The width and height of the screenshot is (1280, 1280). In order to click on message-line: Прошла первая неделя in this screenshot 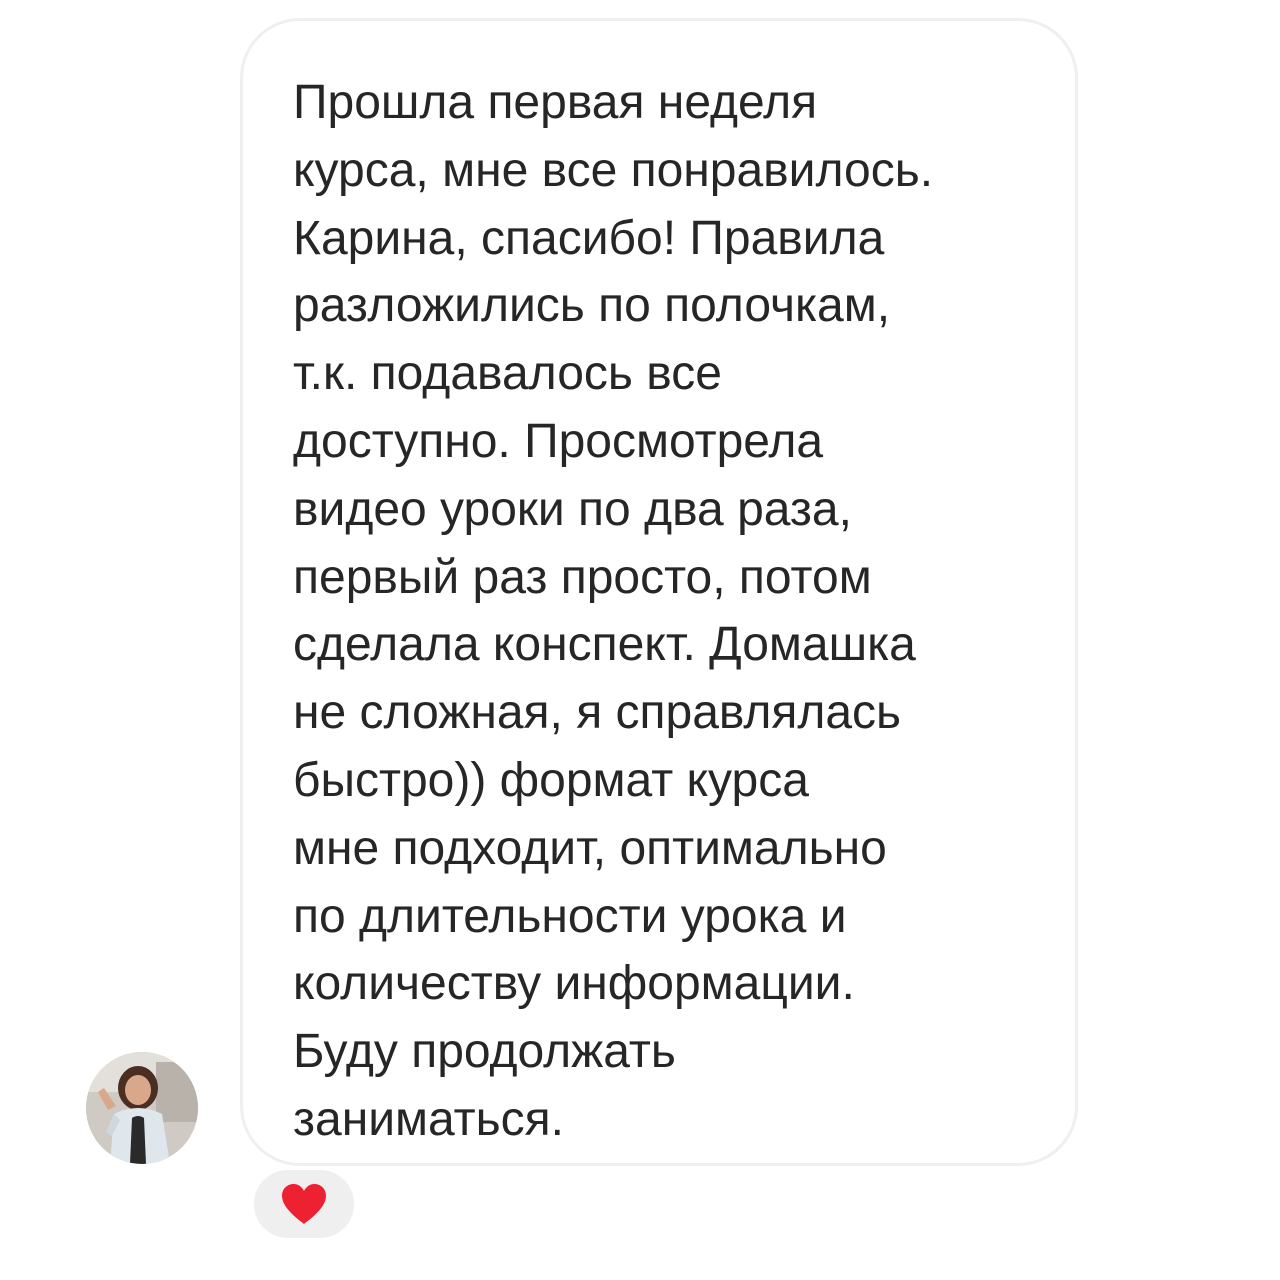, I will do `click(555, 102)`.